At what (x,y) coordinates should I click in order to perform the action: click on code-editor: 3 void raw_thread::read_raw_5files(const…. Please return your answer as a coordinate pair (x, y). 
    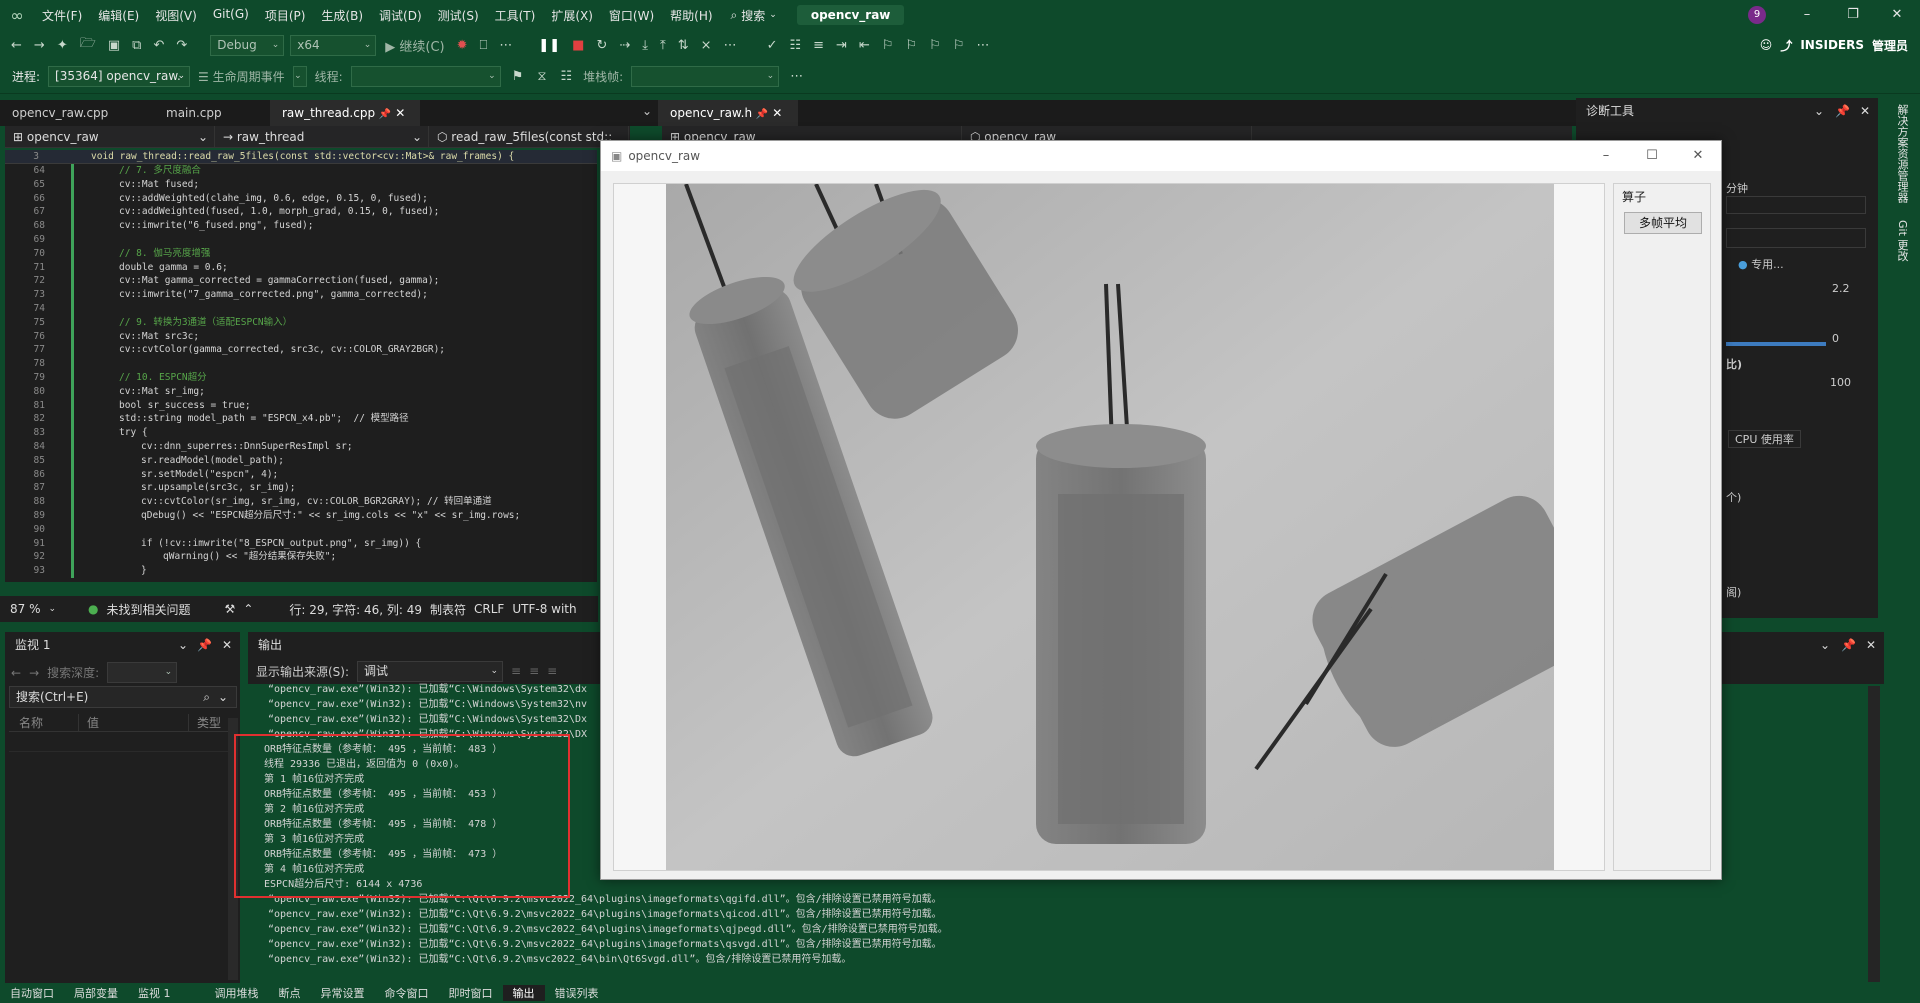
    Looking at the image, I should click on (301, 366).